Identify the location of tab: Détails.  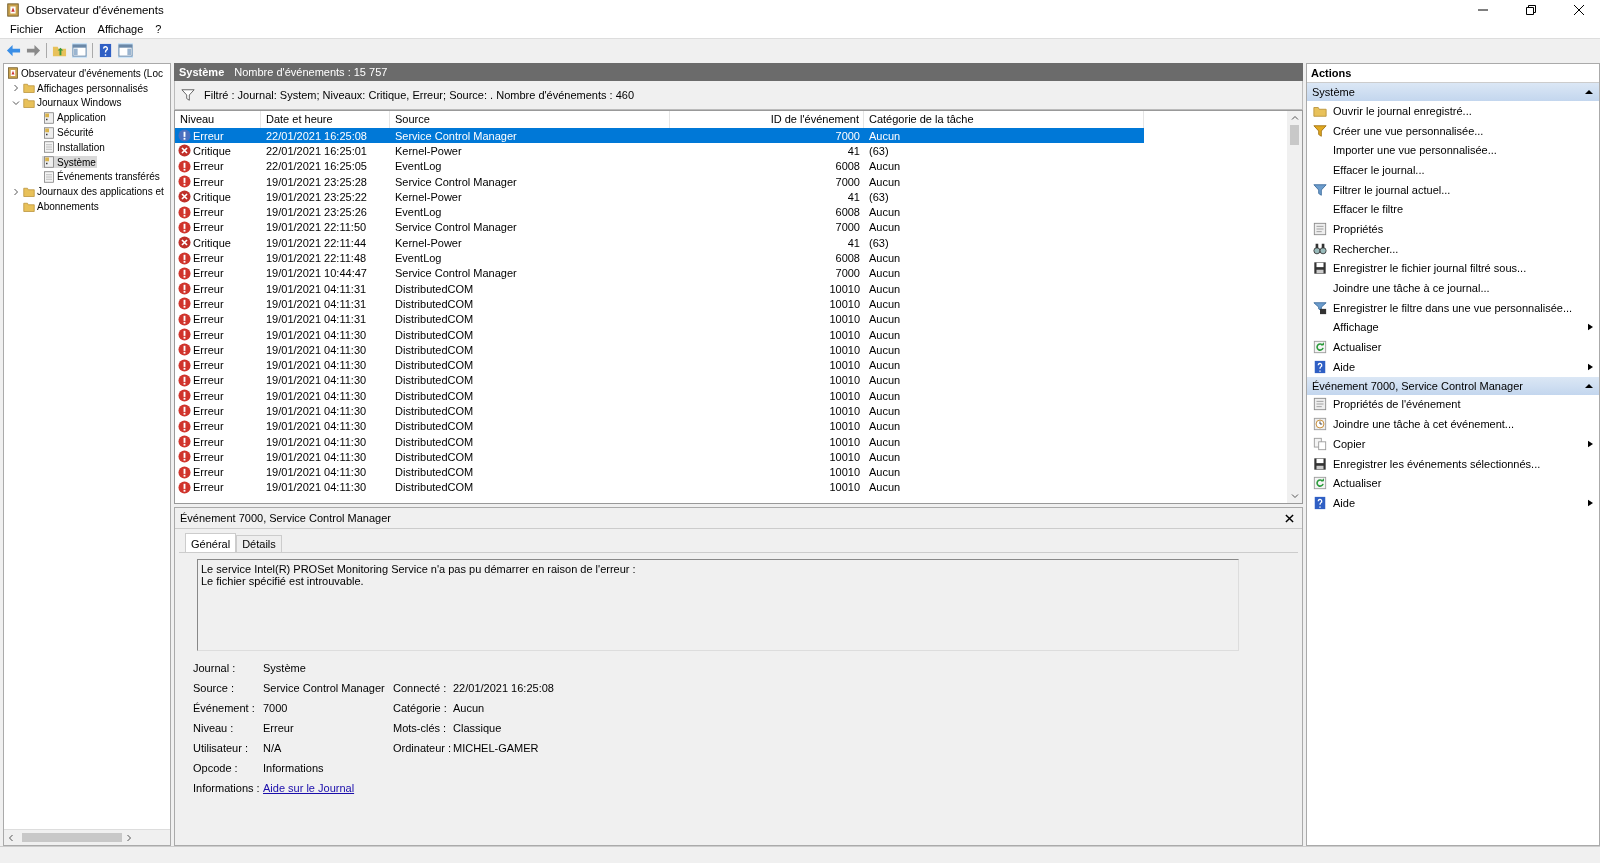
(259, 543).